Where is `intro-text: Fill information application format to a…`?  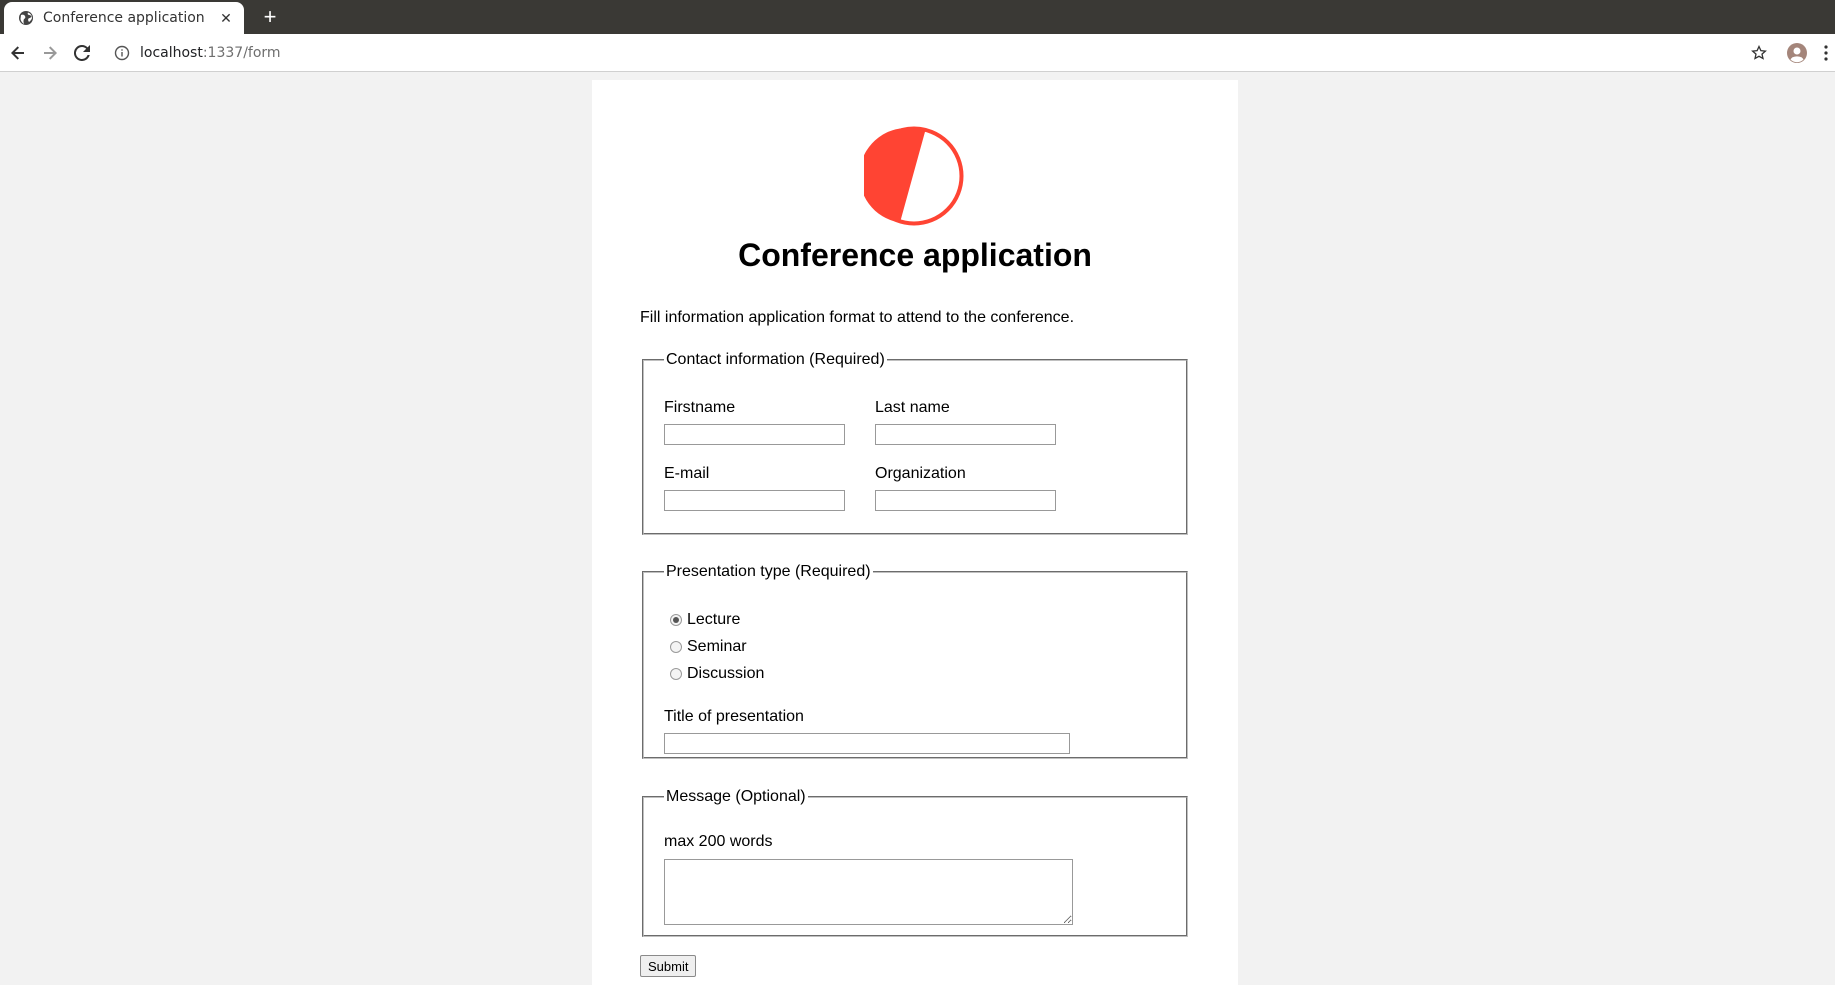 intro-text: Fill information application format to a… is located at coordinates (857, 317).